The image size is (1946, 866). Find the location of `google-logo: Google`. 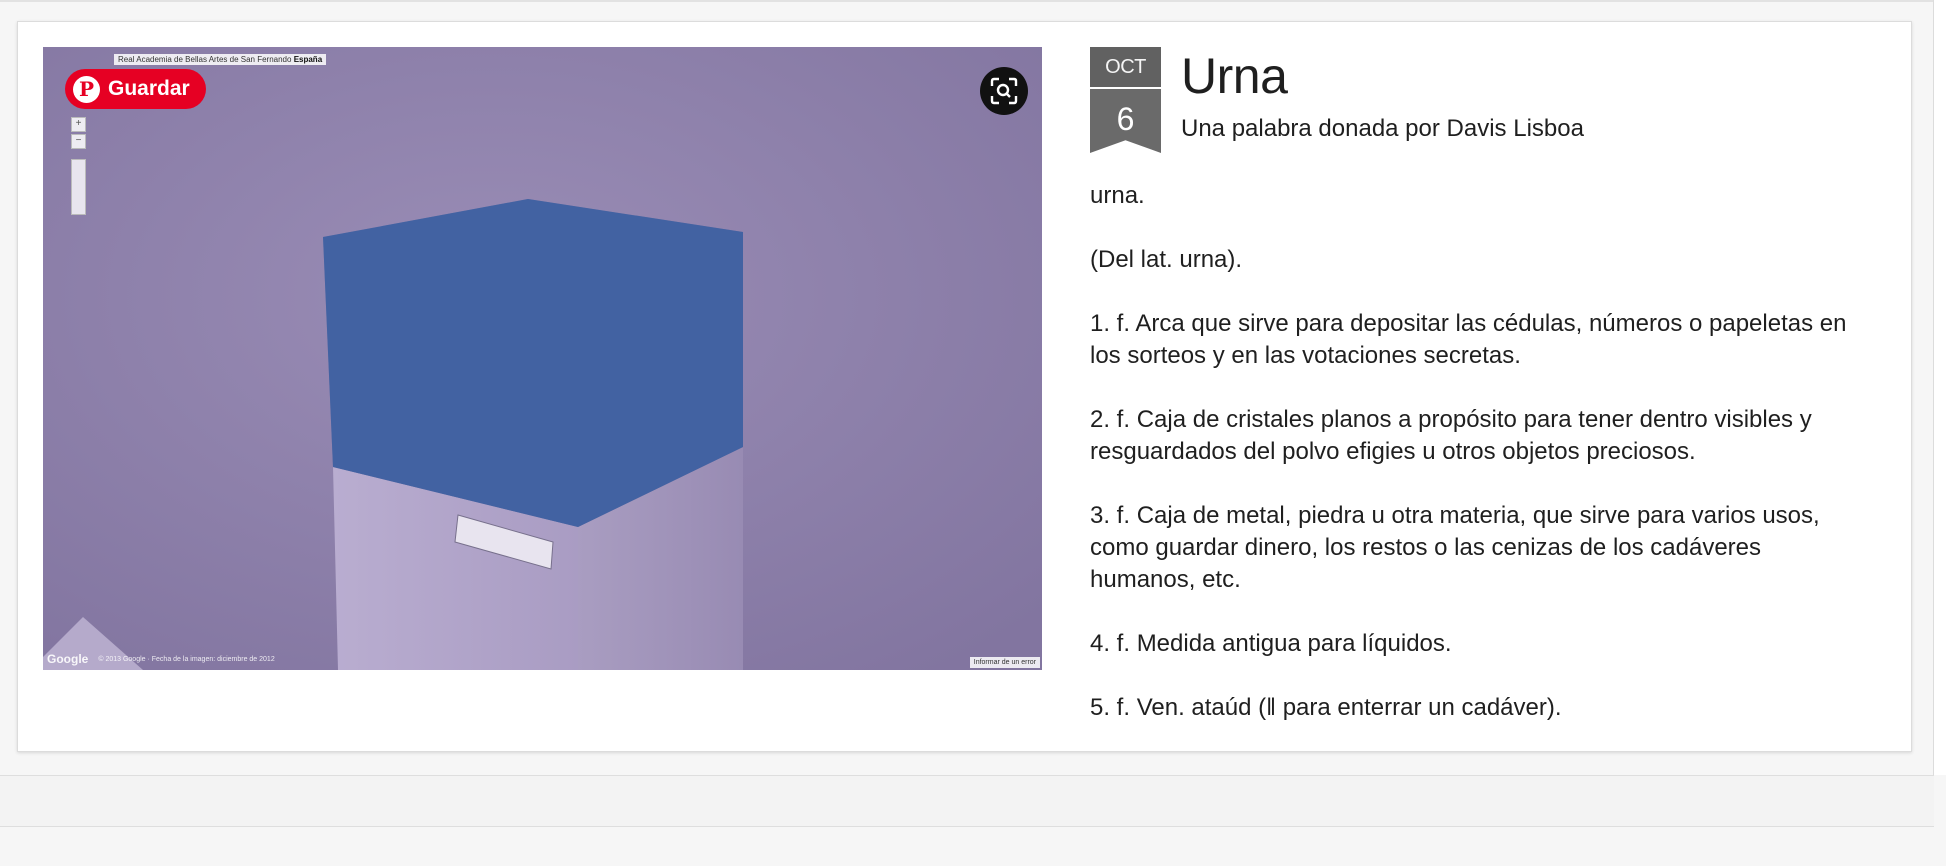

google-logo: Google is located at coordinates (68, 659).